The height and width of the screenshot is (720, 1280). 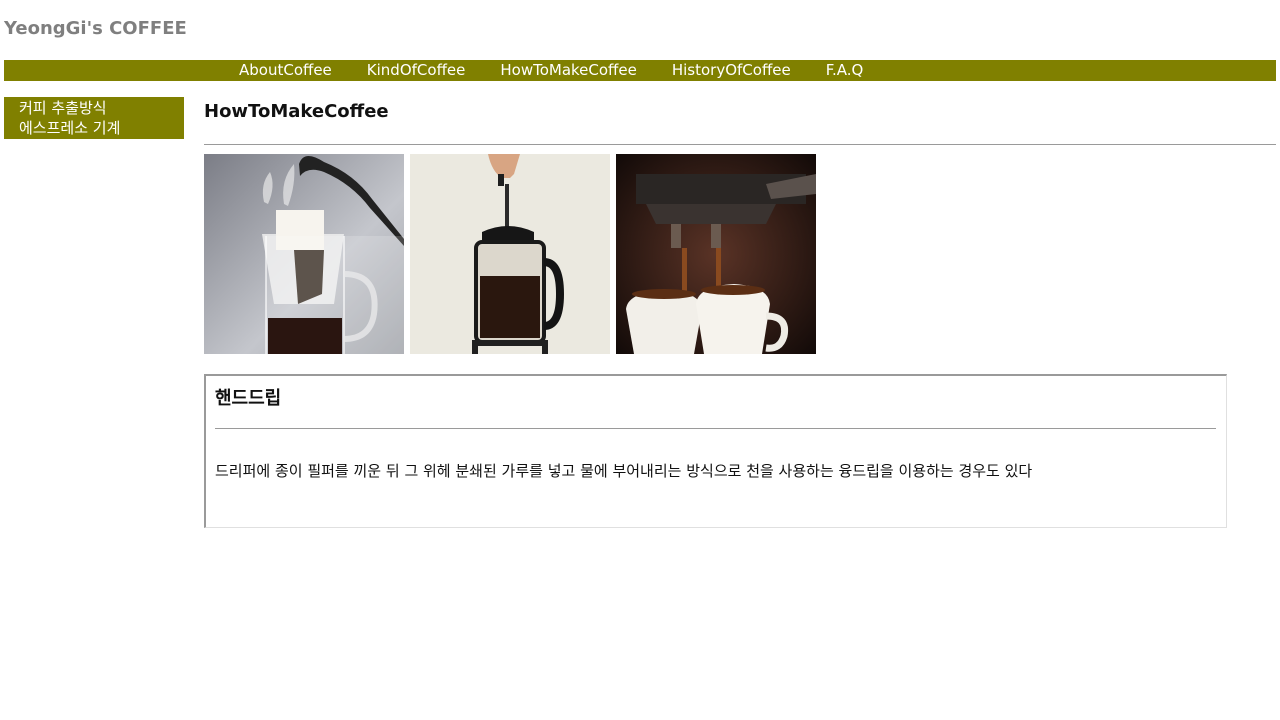 What do you see at coordinates (304, 254) in the screenshot?
I see `hand-drip-photo` at bounding box center [304, 254].